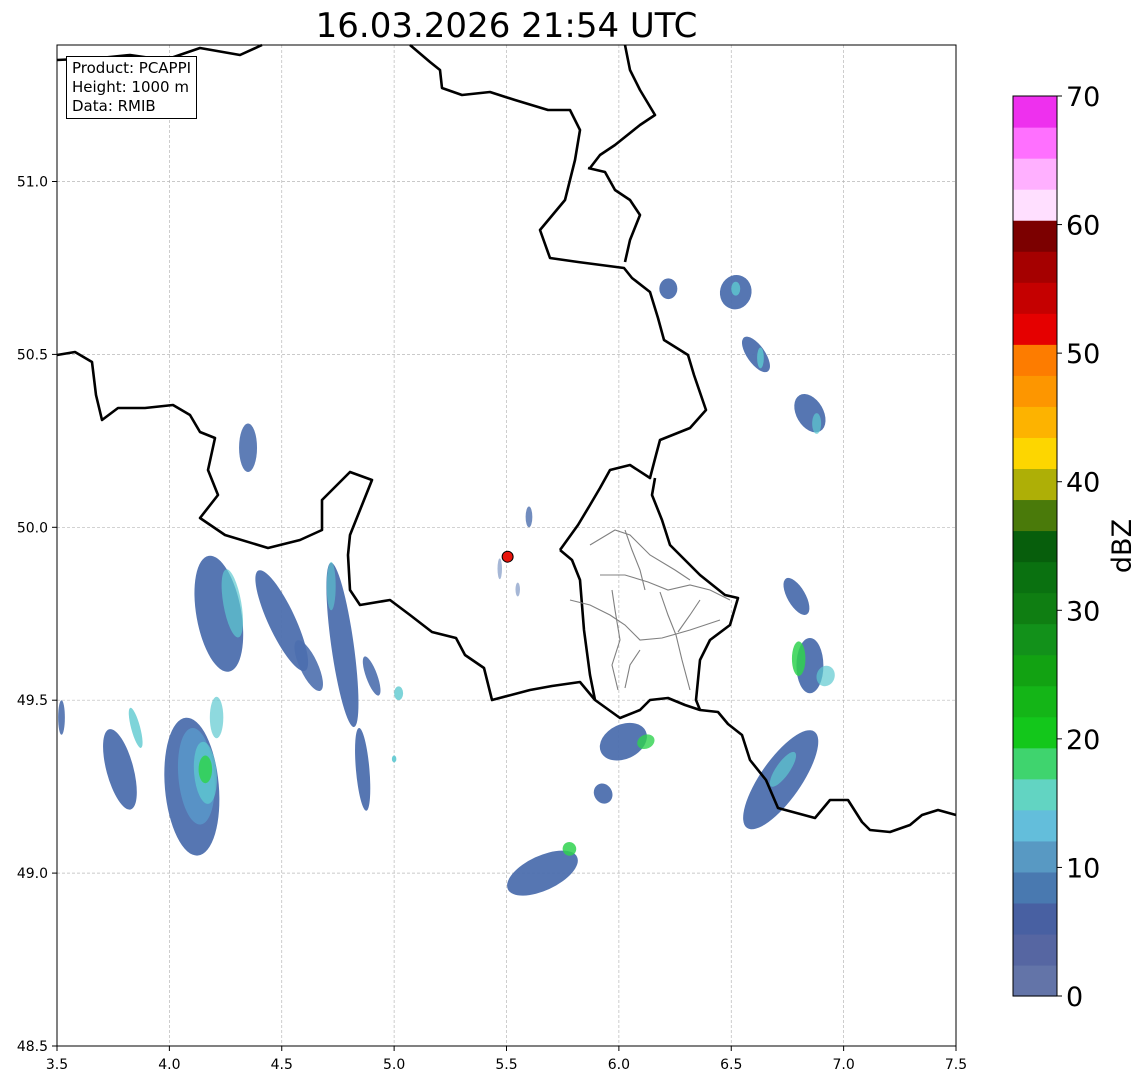  What do you see at coordinates (1083, 97) in the screenshot?
I see `colorbar-tick-label: 70` at bounding box center [1083, 97].